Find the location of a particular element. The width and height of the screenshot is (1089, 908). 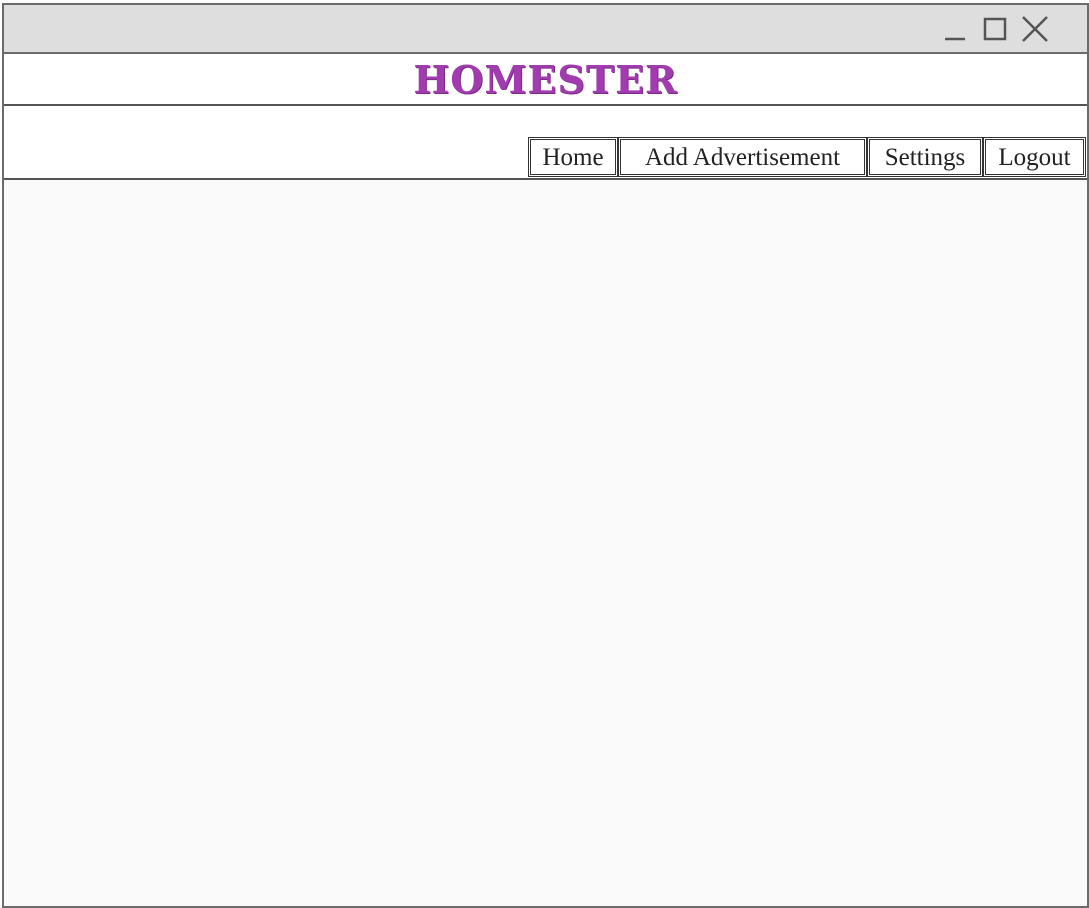

nav-home-button: Home is located at coordinates (573, 157).